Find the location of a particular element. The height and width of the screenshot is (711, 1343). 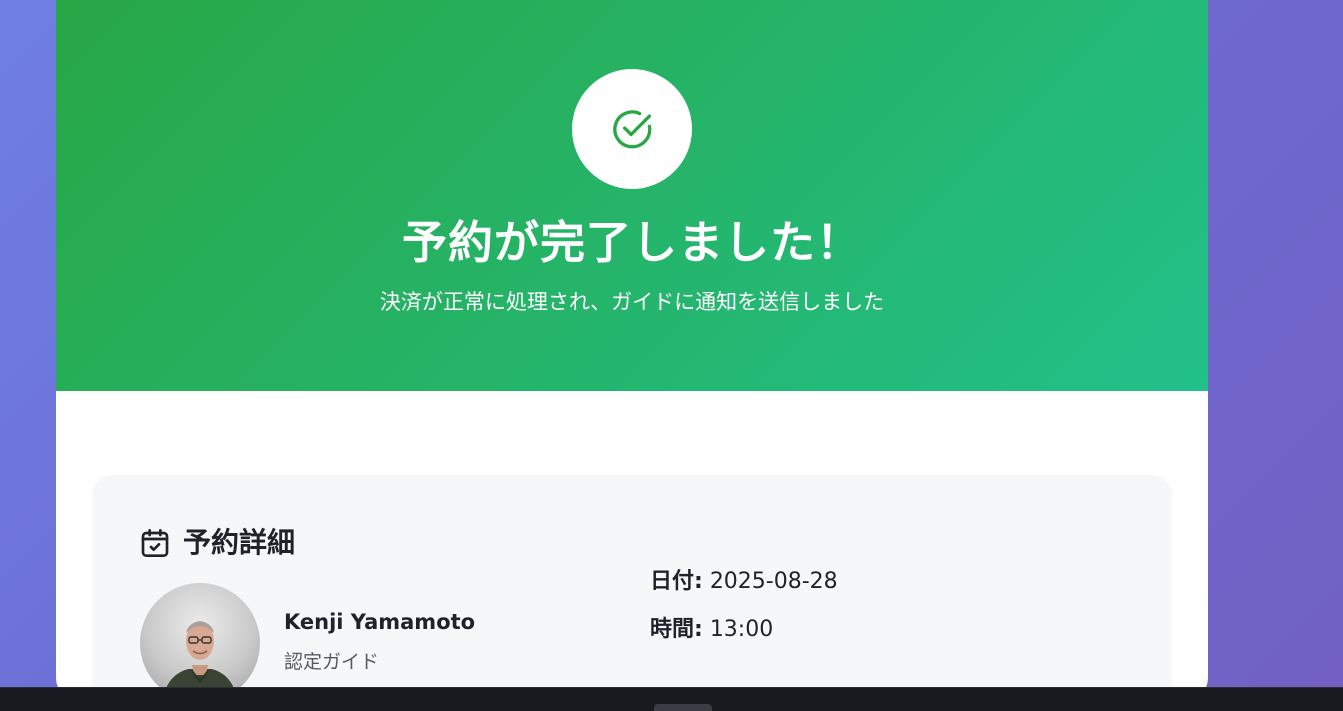

calendar-check-icon is located at coordinates (155, 543).